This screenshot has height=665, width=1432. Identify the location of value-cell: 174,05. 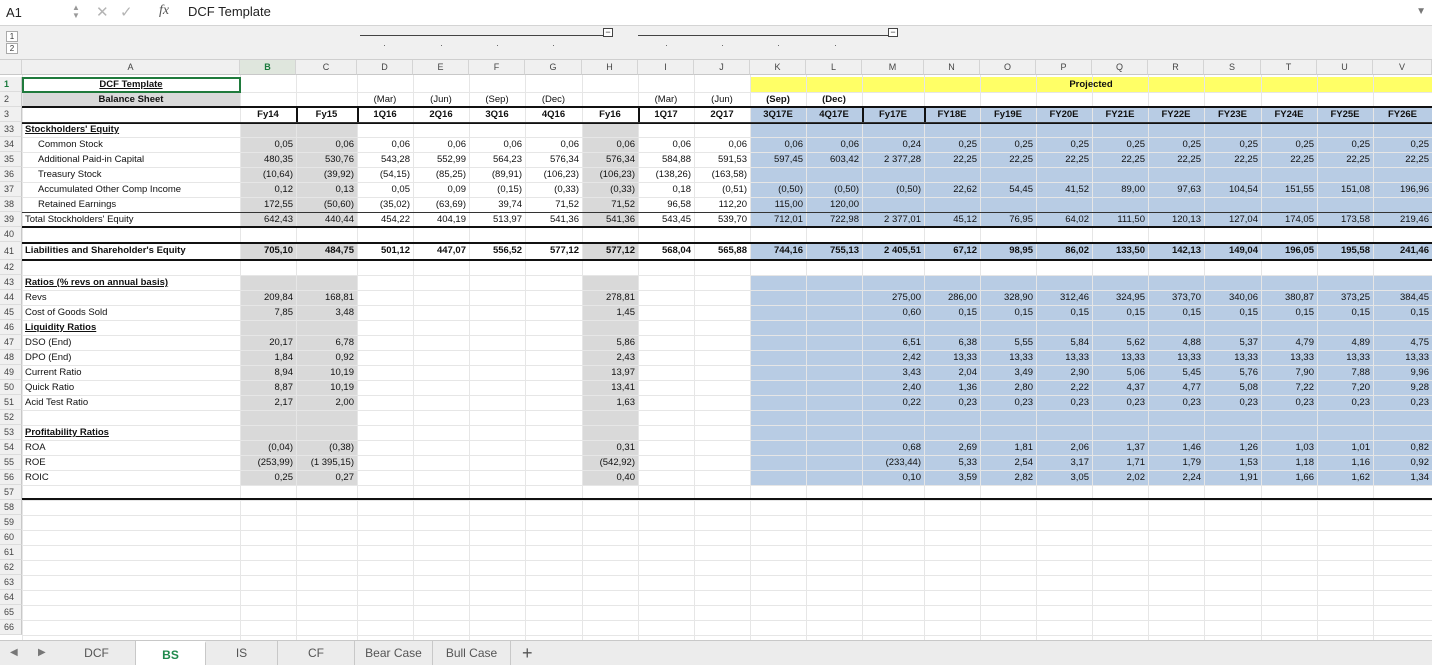
(1289, 219).